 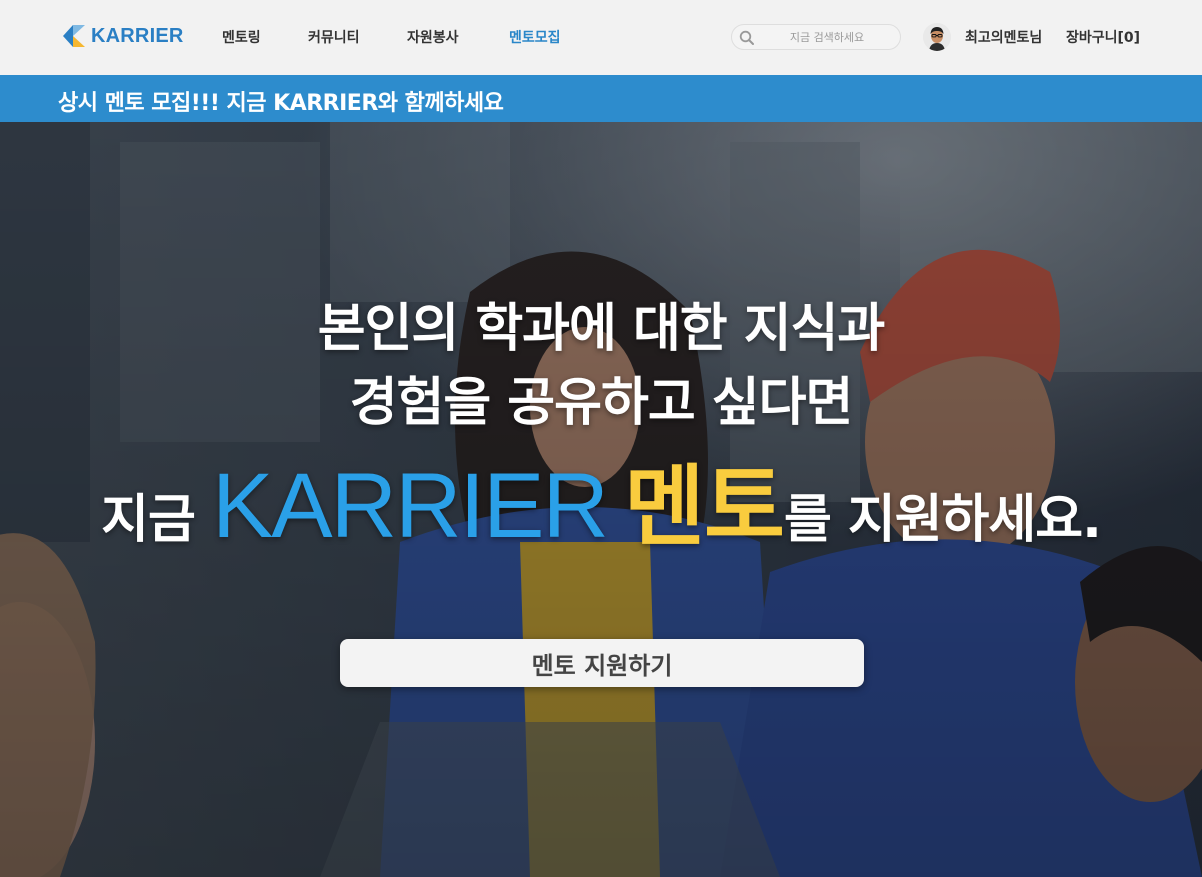 I want to click on hero-line-3: 지금 KARRIER 멘토를 지원하세요., so click(x=601, y=499).